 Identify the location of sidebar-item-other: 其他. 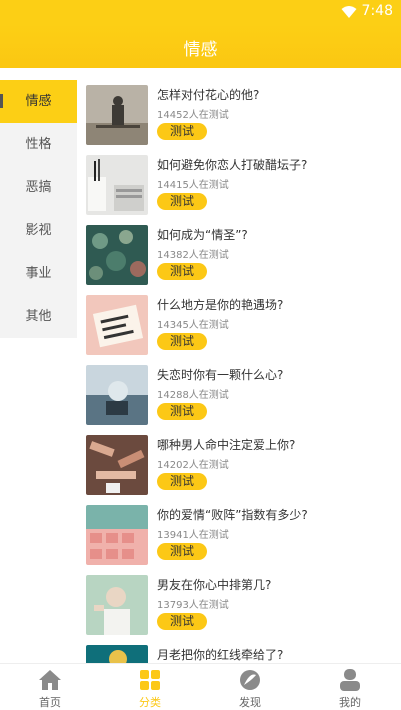
(38, 316).